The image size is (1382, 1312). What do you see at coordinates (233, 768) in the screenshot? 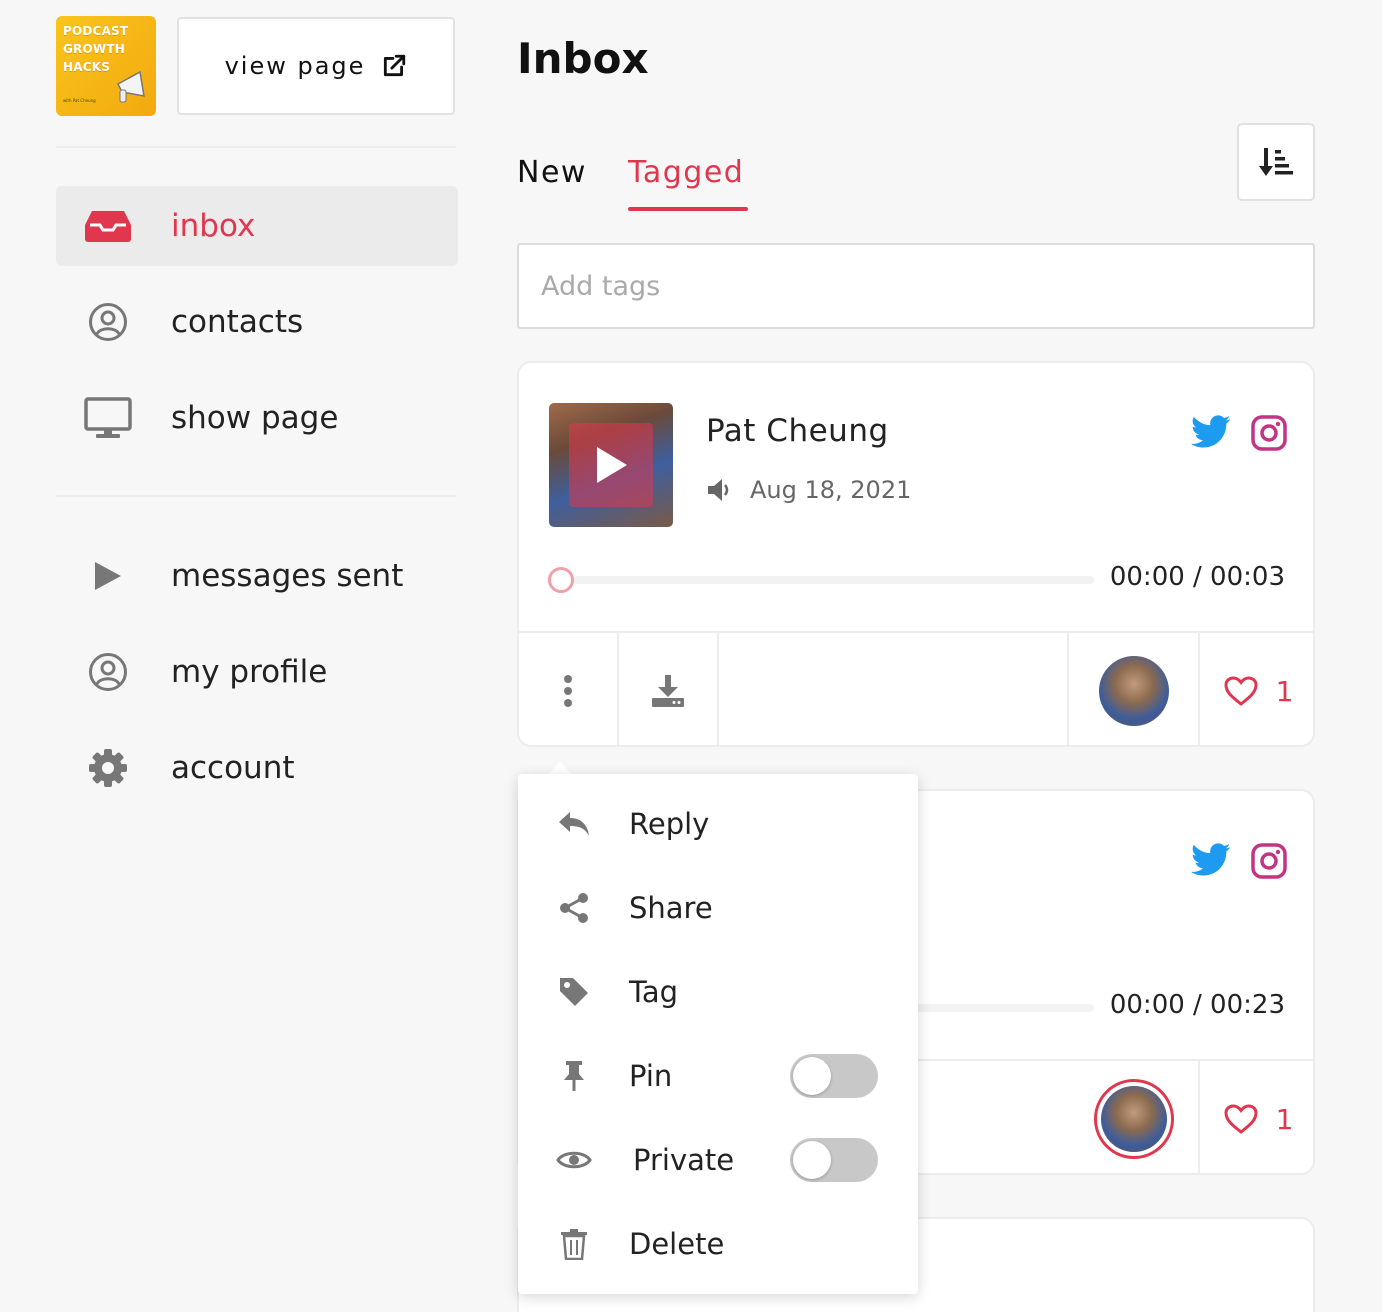
I see `sidebar-item-label: account` at bounding box center [233, 768].